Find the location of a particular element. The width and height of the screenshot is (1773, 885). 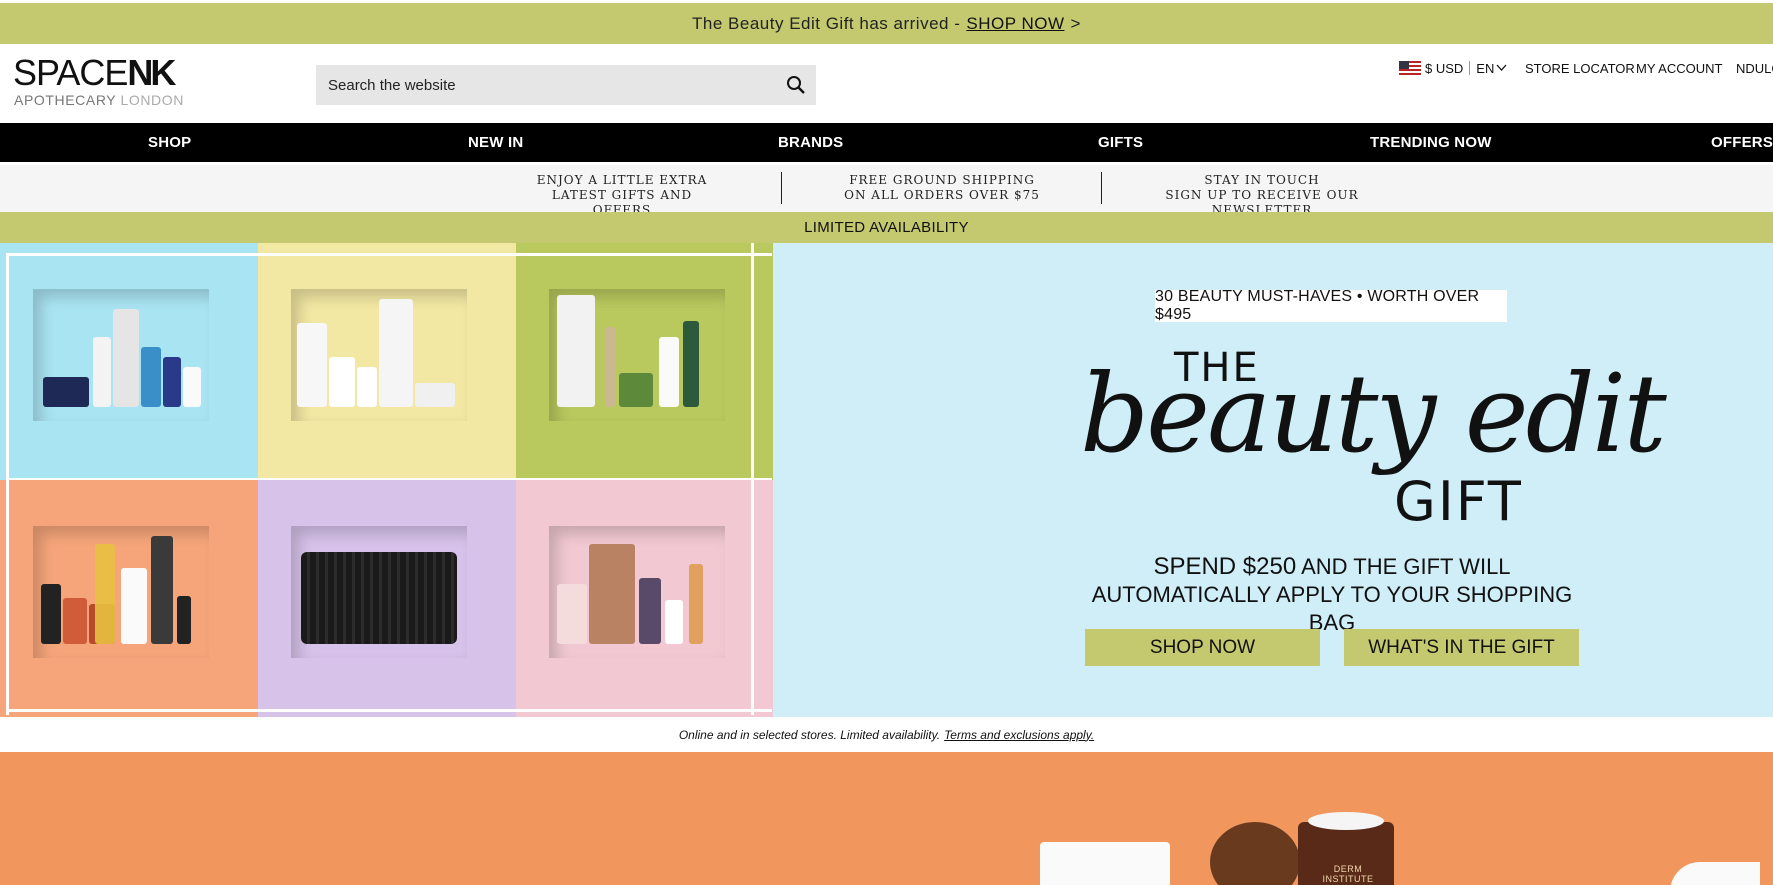

hero-spend-amount: SPEND $250 is located at coordinates (1225, 566).